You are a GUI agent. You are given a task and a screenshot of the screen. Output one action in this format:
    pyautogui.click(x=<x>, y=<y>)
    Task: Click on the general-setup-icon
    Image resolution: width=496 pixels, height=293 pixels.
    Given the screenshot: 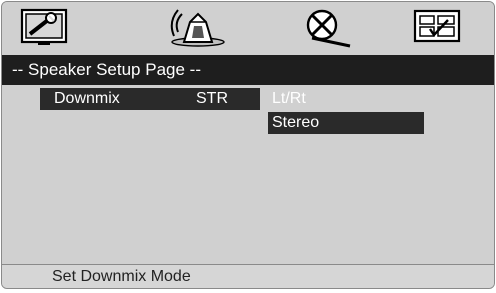 What is the action you would take?
    pyautogui.click(x=44, y=27)
    